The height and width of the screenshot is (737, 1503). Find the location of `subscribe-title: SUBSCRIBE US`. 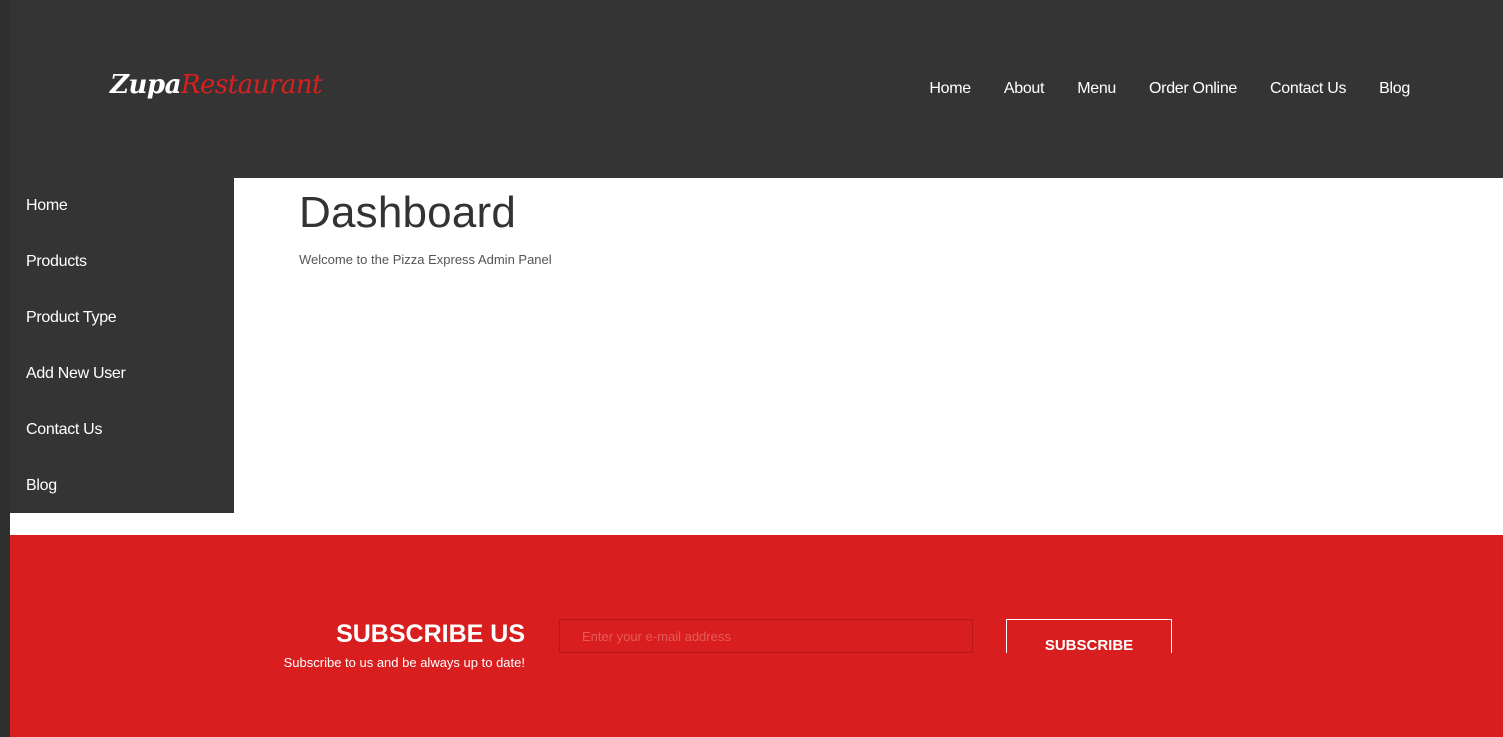

subscribe-title: SUBSCRIBE US is located at coordinates (430, 634).